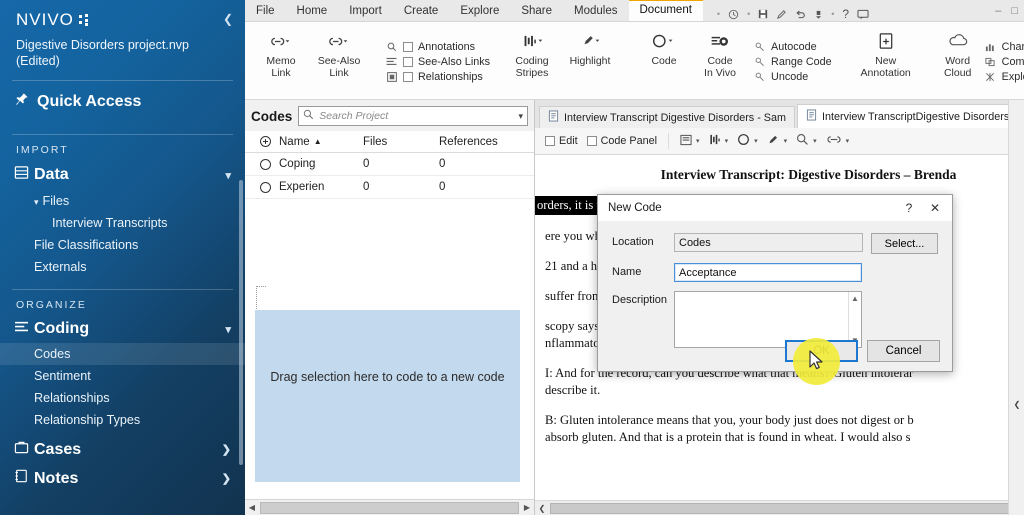  Describe the element at coordinates (122, 329) in the screenshot. I see `sidebar-group-coding: Coding ▾` at that location.